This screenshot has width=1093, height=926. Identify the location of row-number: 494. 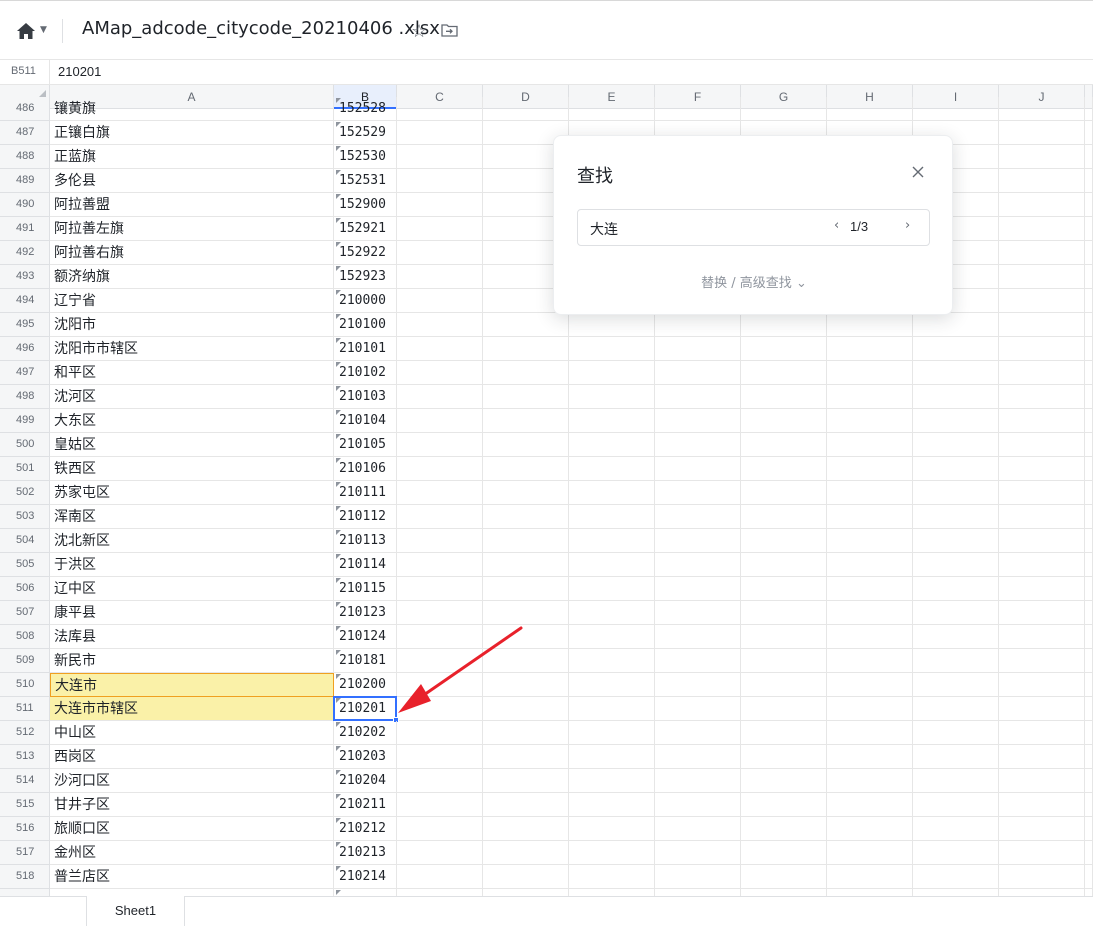
(25, 301).